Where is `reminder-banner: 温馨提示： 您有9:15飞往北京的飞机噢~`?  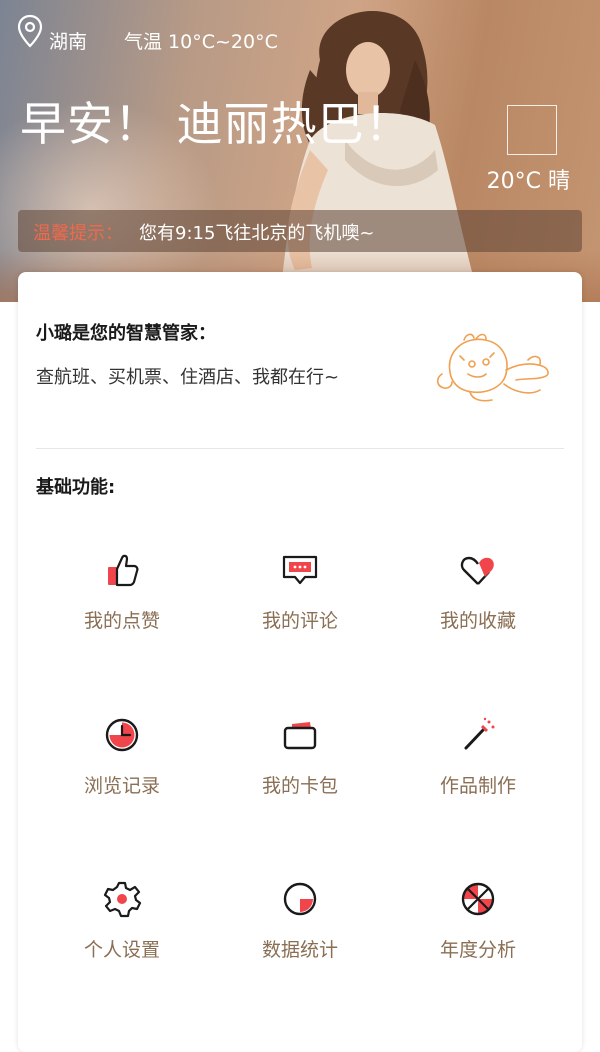 reminder-banner: 温馨提示： 您有9:15飞往北京的飞机噢~ is located at coordinates (300, 231).